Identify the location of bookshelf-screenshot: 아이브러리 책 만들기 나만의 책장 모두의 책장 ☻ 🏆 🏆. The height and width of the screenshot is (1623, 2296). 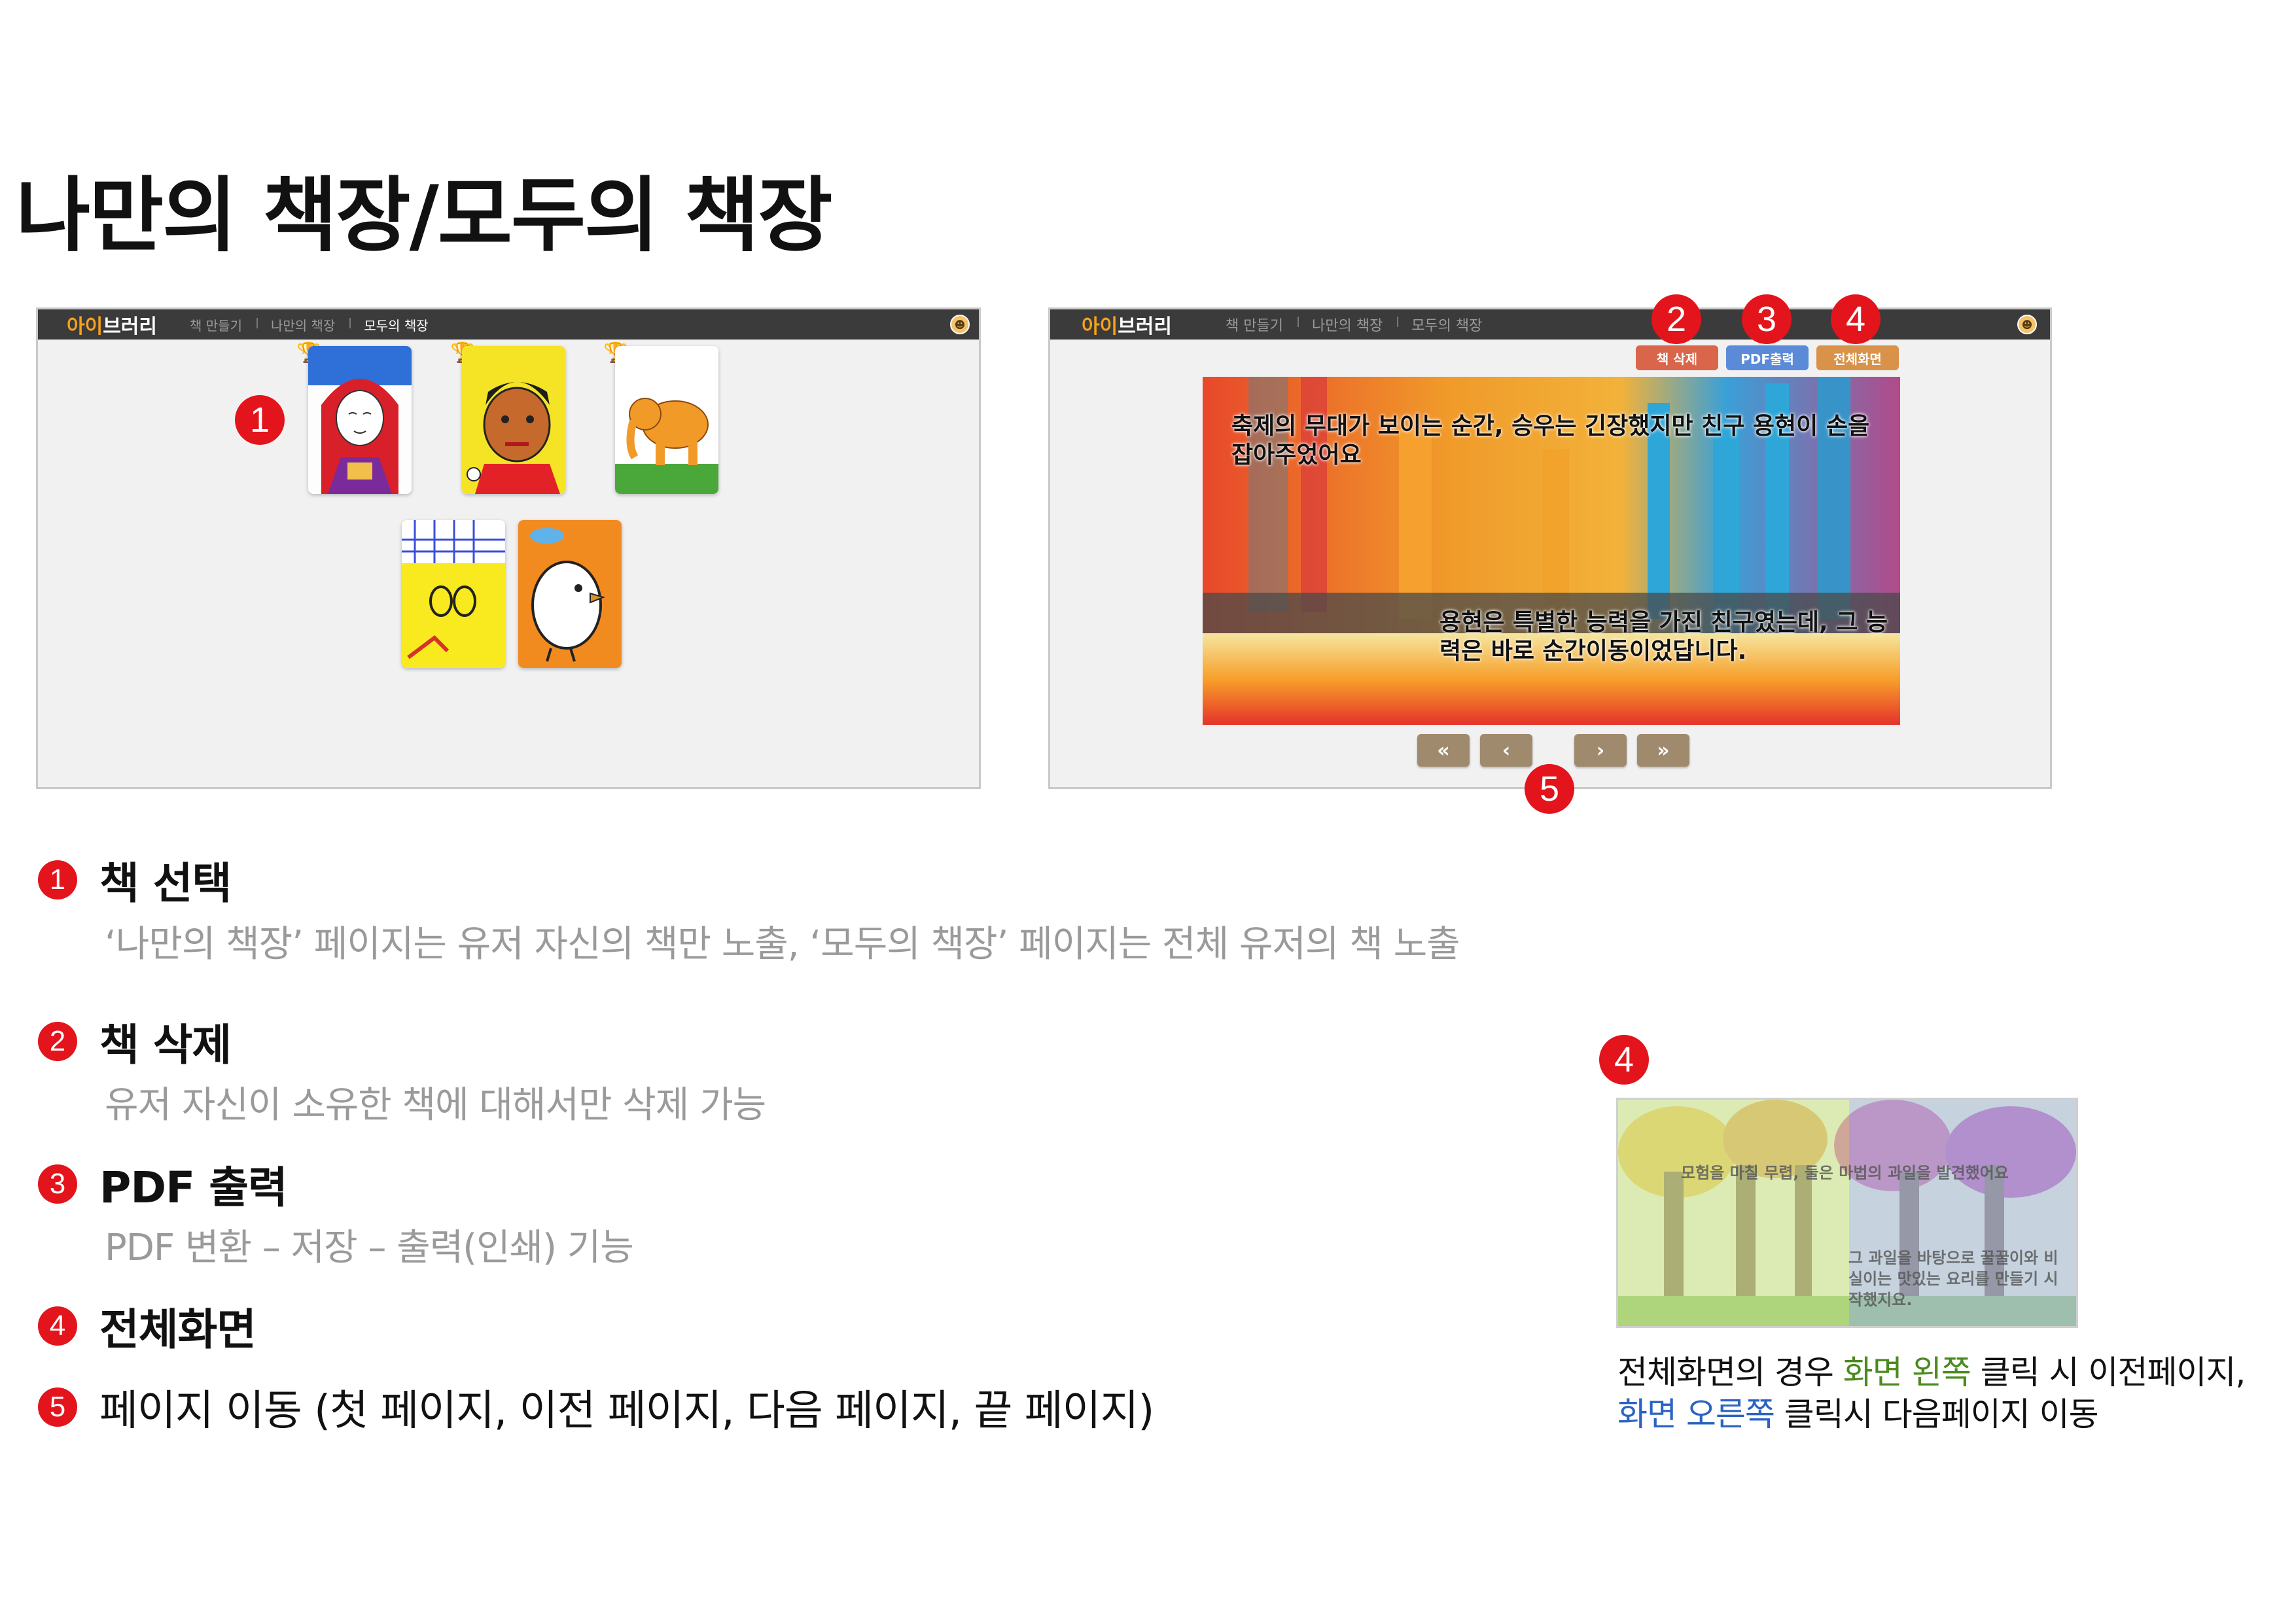
(509, 548).